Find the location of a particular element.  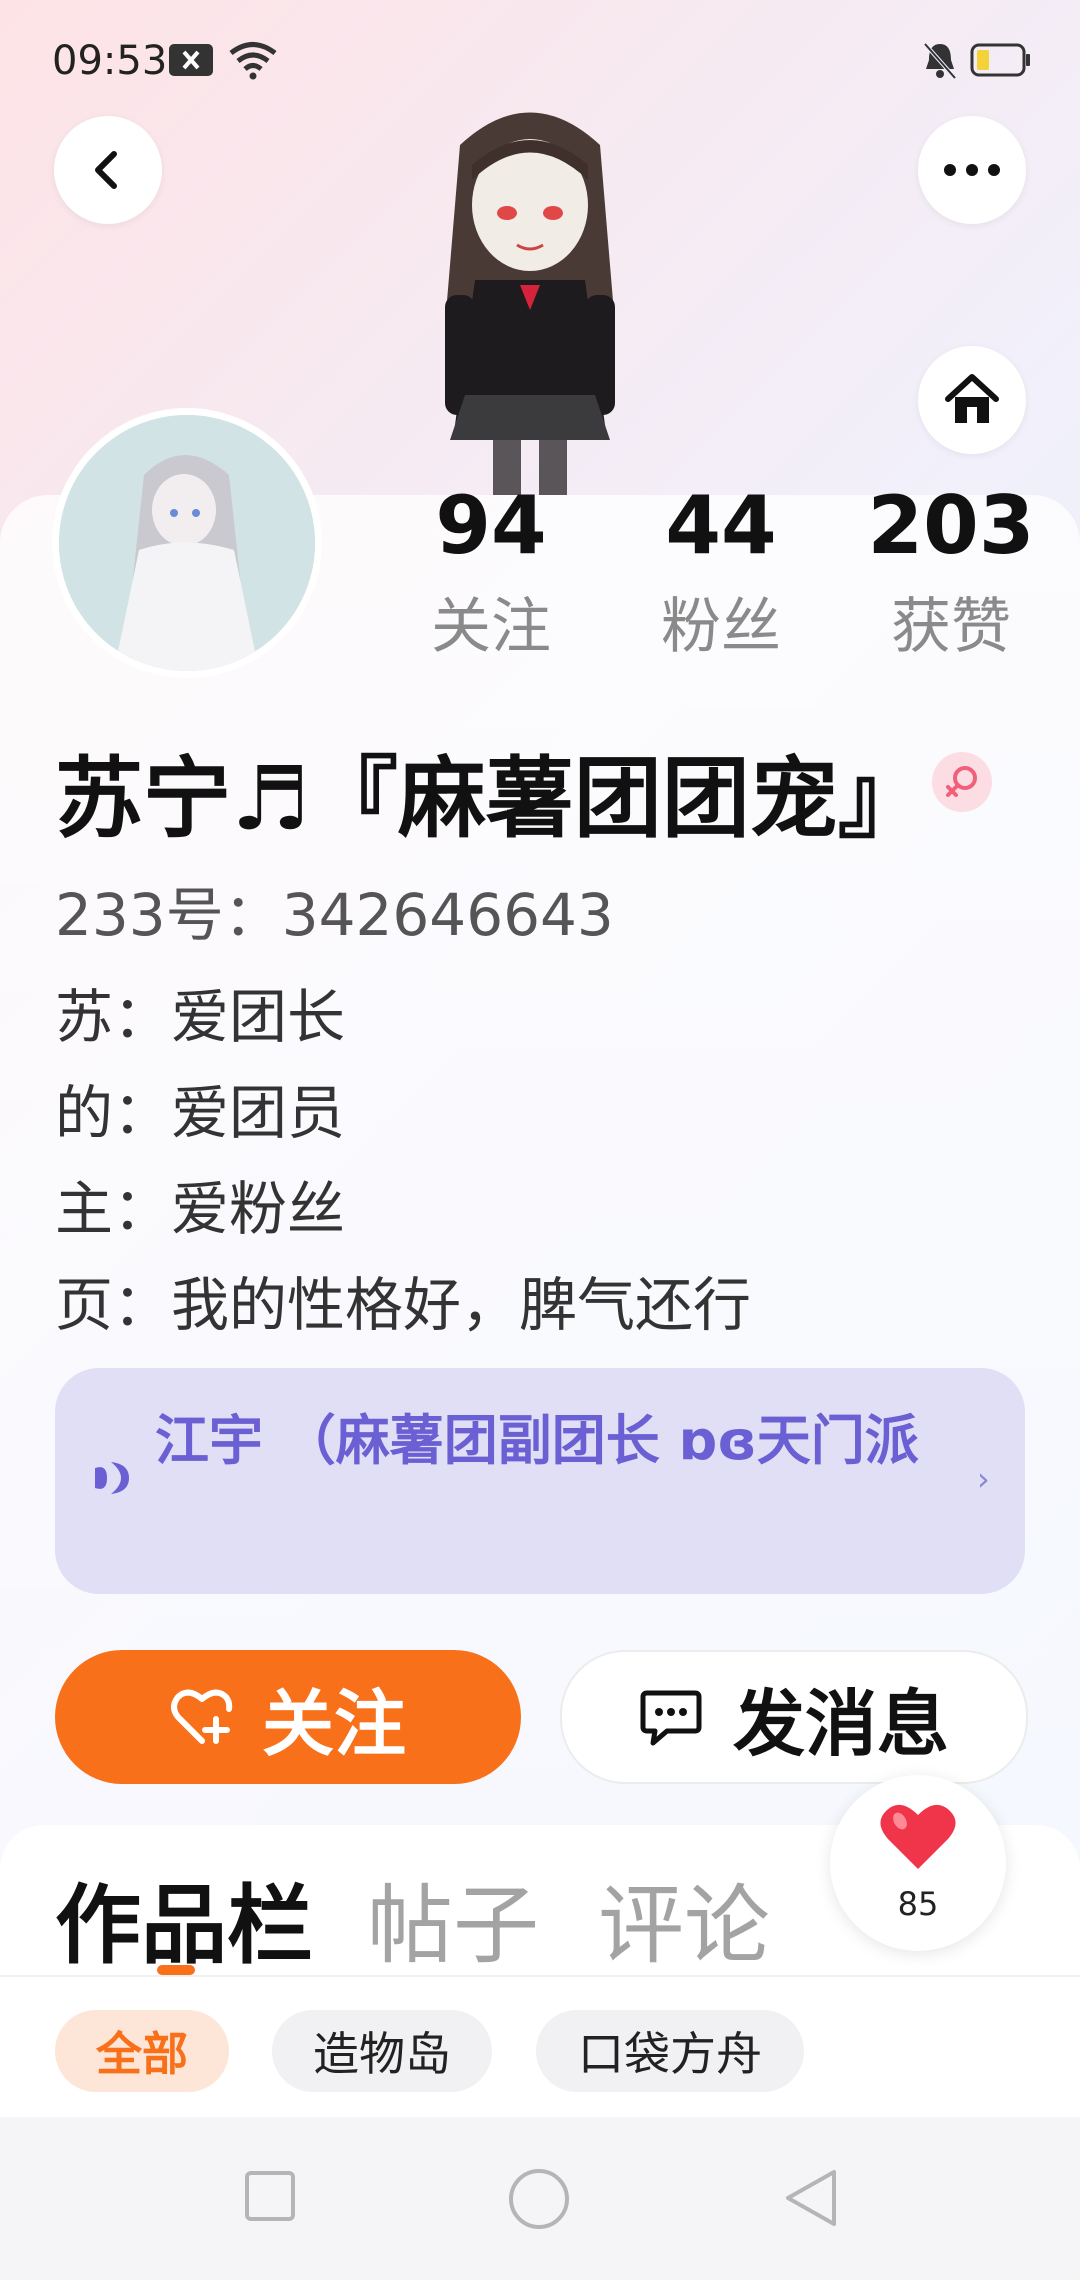

like-button: 85 is located at coordinates (918, 1863).